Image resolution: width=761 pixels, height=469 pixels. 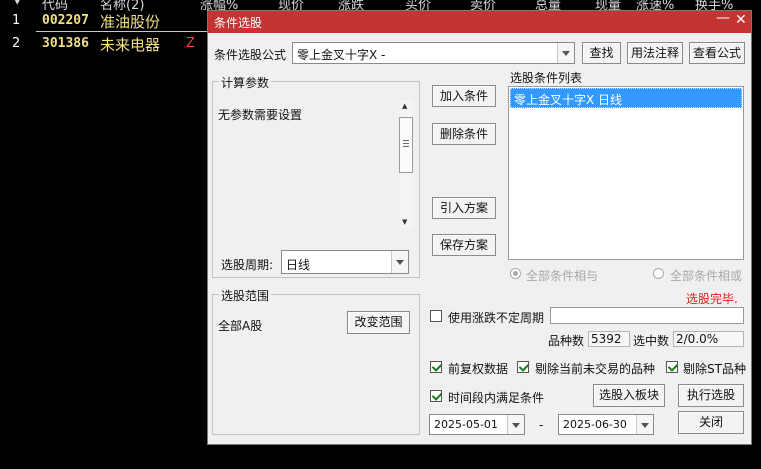 I want to click on save-scheme-button: 保存方案, so click(x=464, y=245).